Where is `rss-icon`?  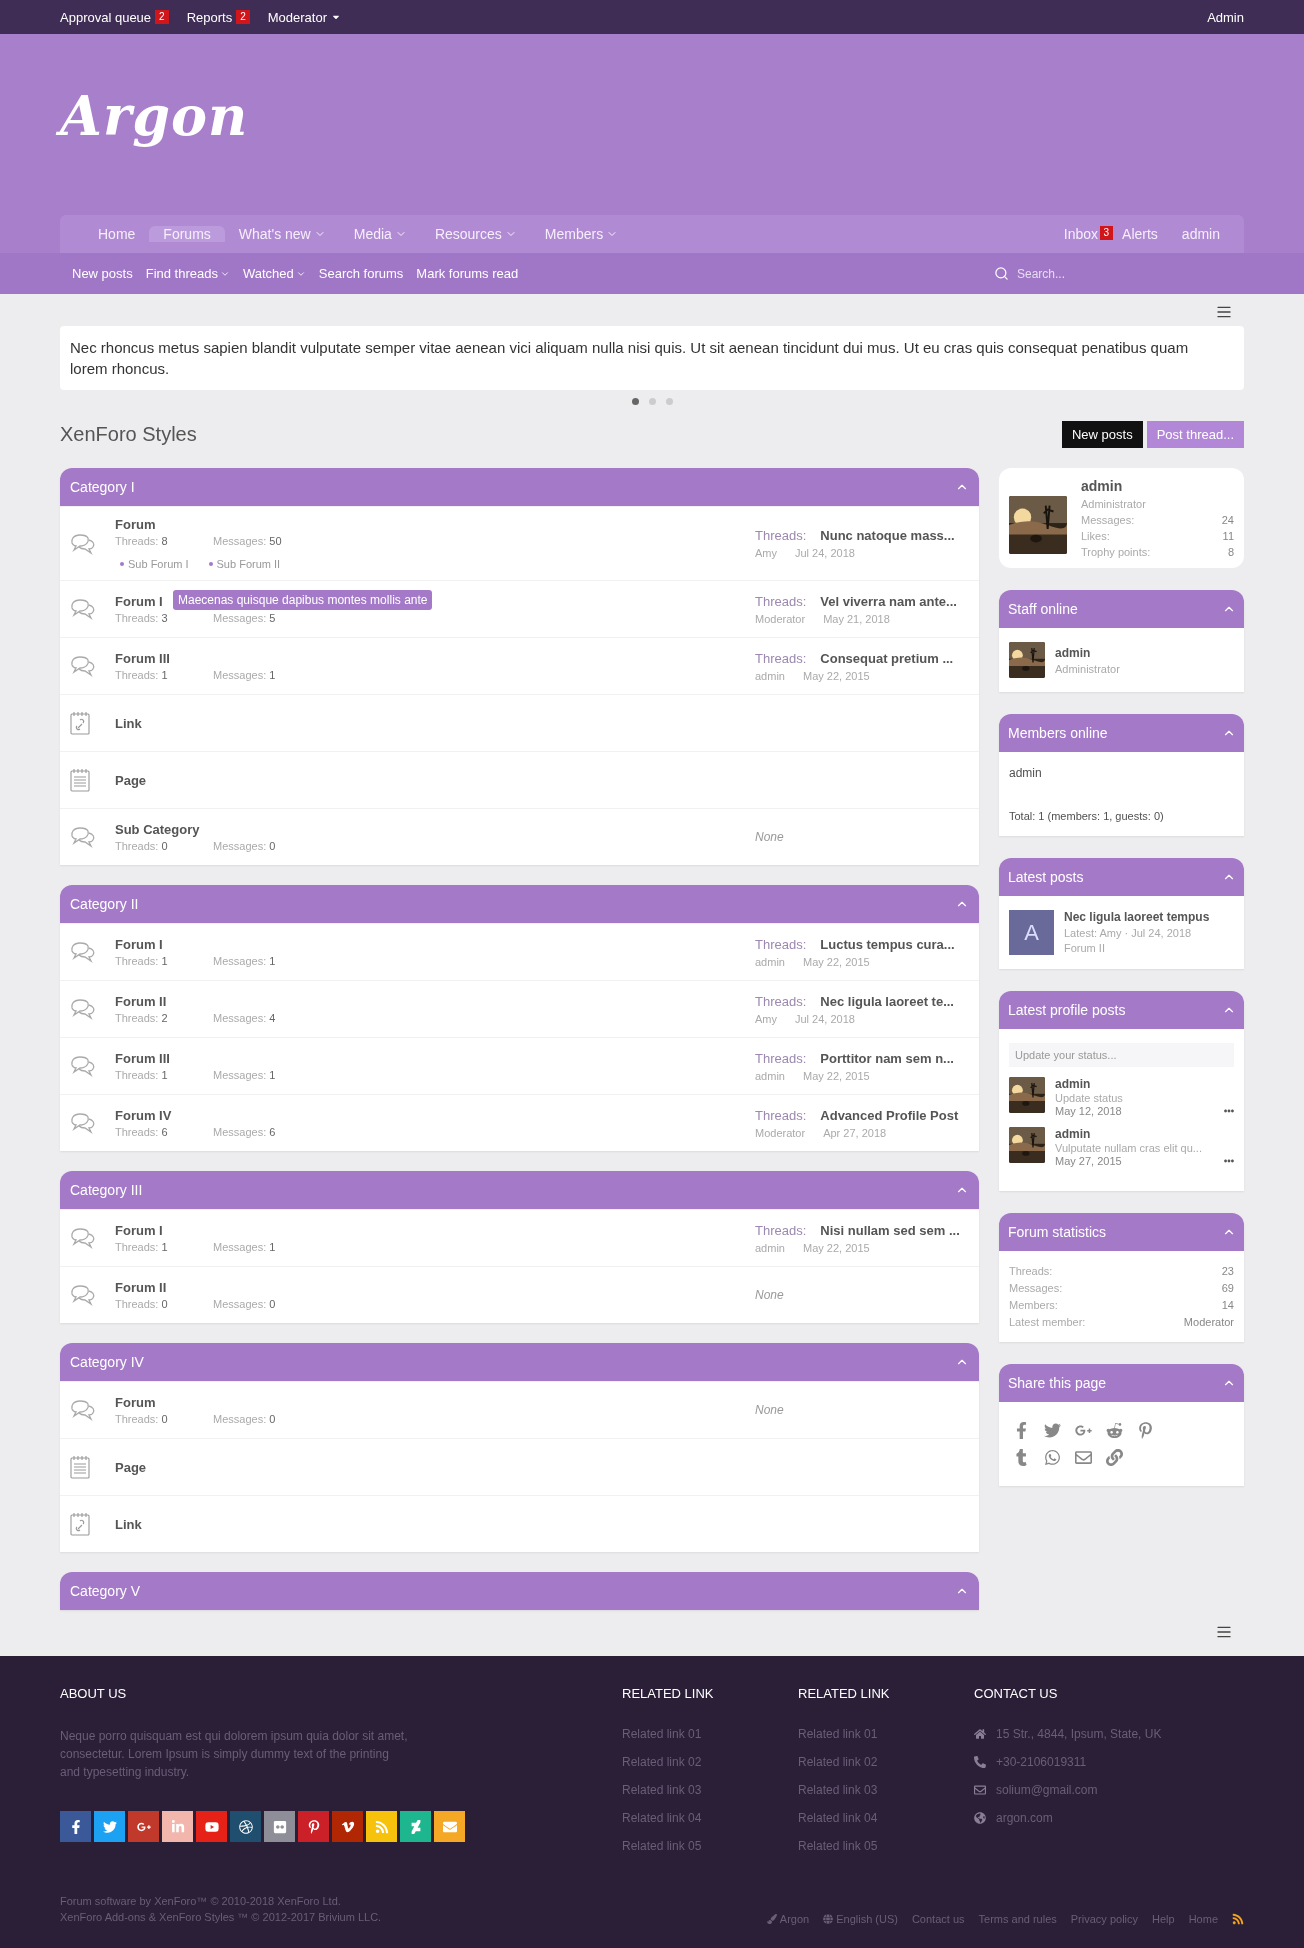 rss-icon is located at coordinates (1238, 1919).